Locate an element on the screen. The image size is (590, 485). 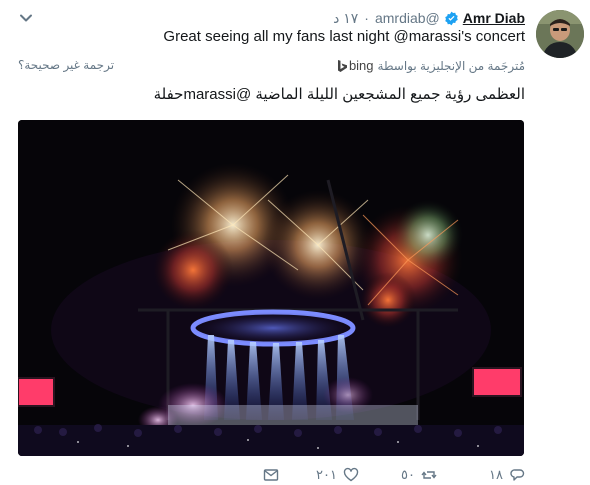
tweet-header: Amr Diab @amrdiab · ١٧ د is located at coordinates (429, 18).